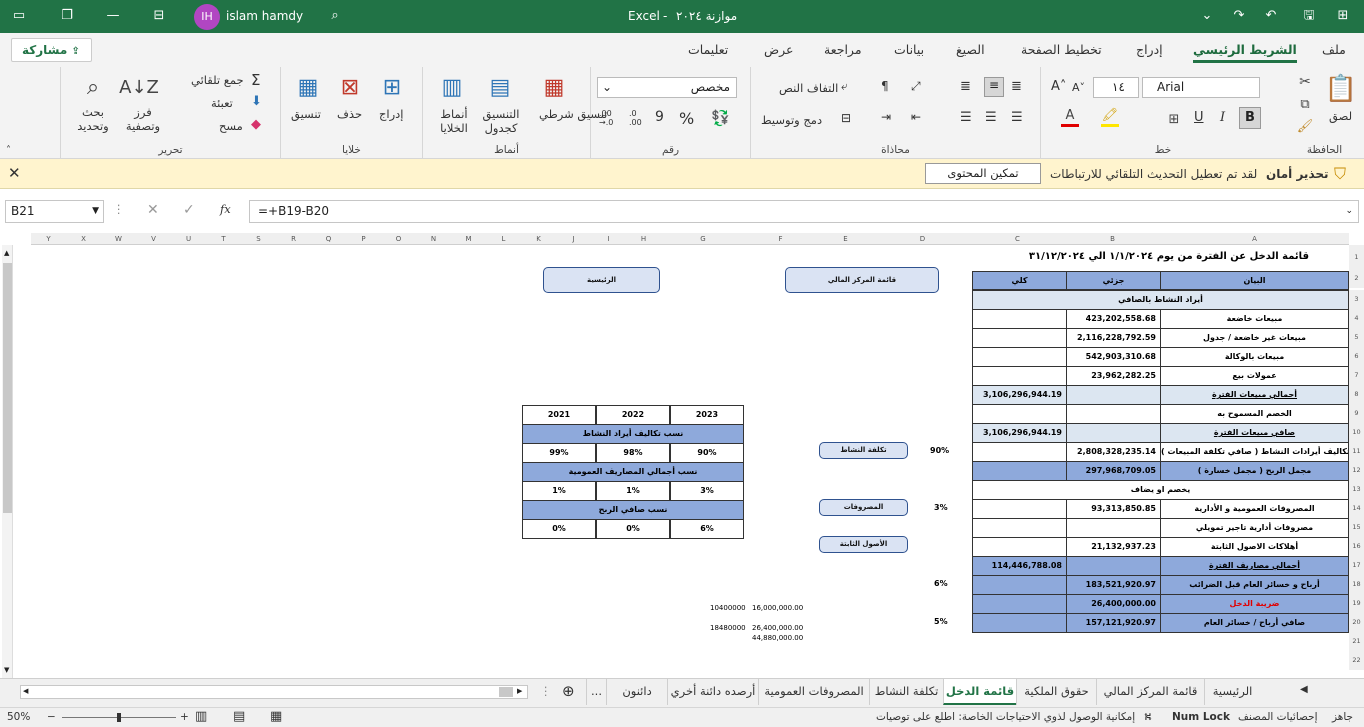 Image resolution: width=1364 pixels, height=727 pixels. I want to click on enter-icon: ✓, so click(189, 210).